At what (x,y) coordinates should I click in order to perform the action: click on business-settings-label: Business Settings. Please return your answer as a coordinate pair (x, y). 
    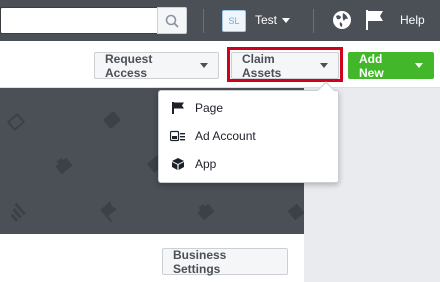
    Looking at the image, I should click on (200, 261).